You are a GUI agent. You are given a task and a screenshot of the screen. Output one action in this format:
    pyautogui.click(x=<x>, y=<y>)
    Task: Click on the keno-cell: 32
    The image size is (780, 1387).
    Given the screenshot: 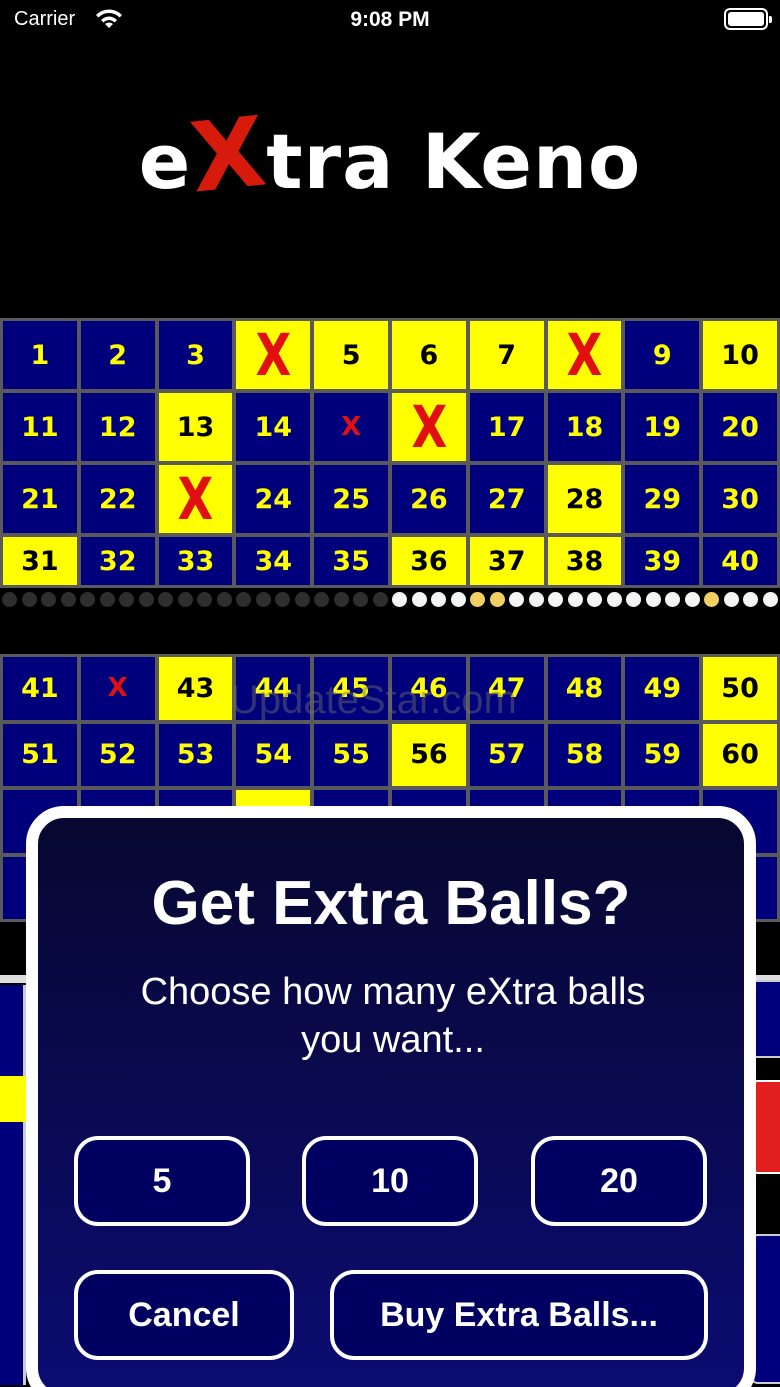 What is the action you would take?
    pyautogui.click(x=117, y=561)
    